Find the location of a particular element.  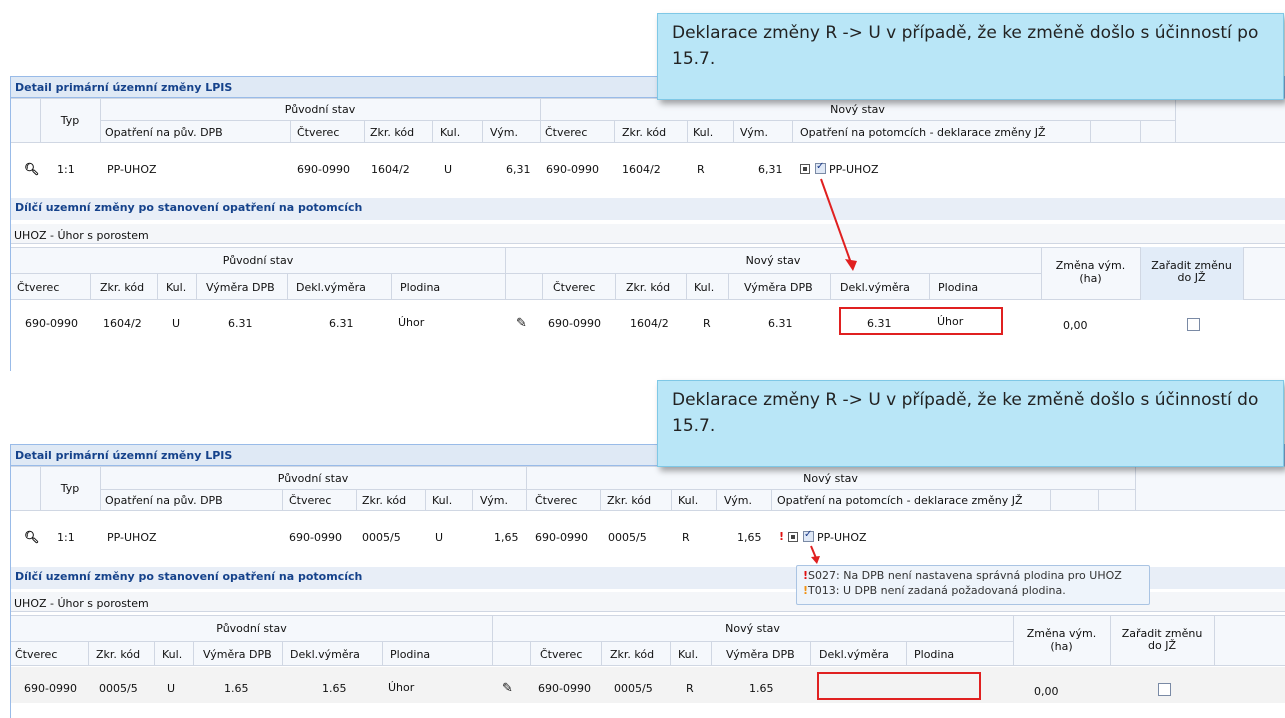

header-novy: Nový stav is located at coordinates (830, 478).